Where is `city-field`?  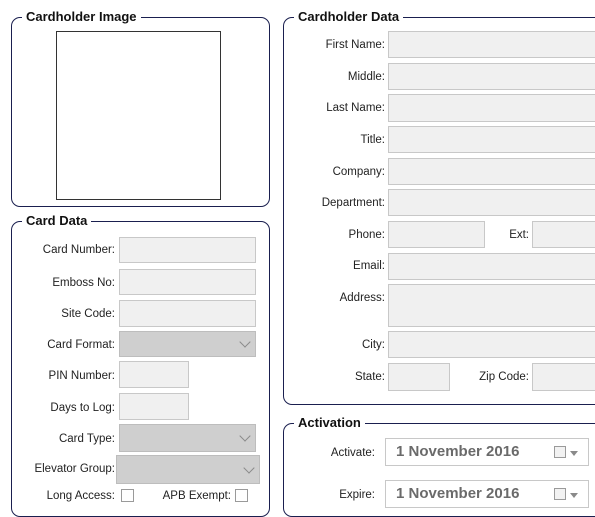 city-field is located at coordinates (491, 344).